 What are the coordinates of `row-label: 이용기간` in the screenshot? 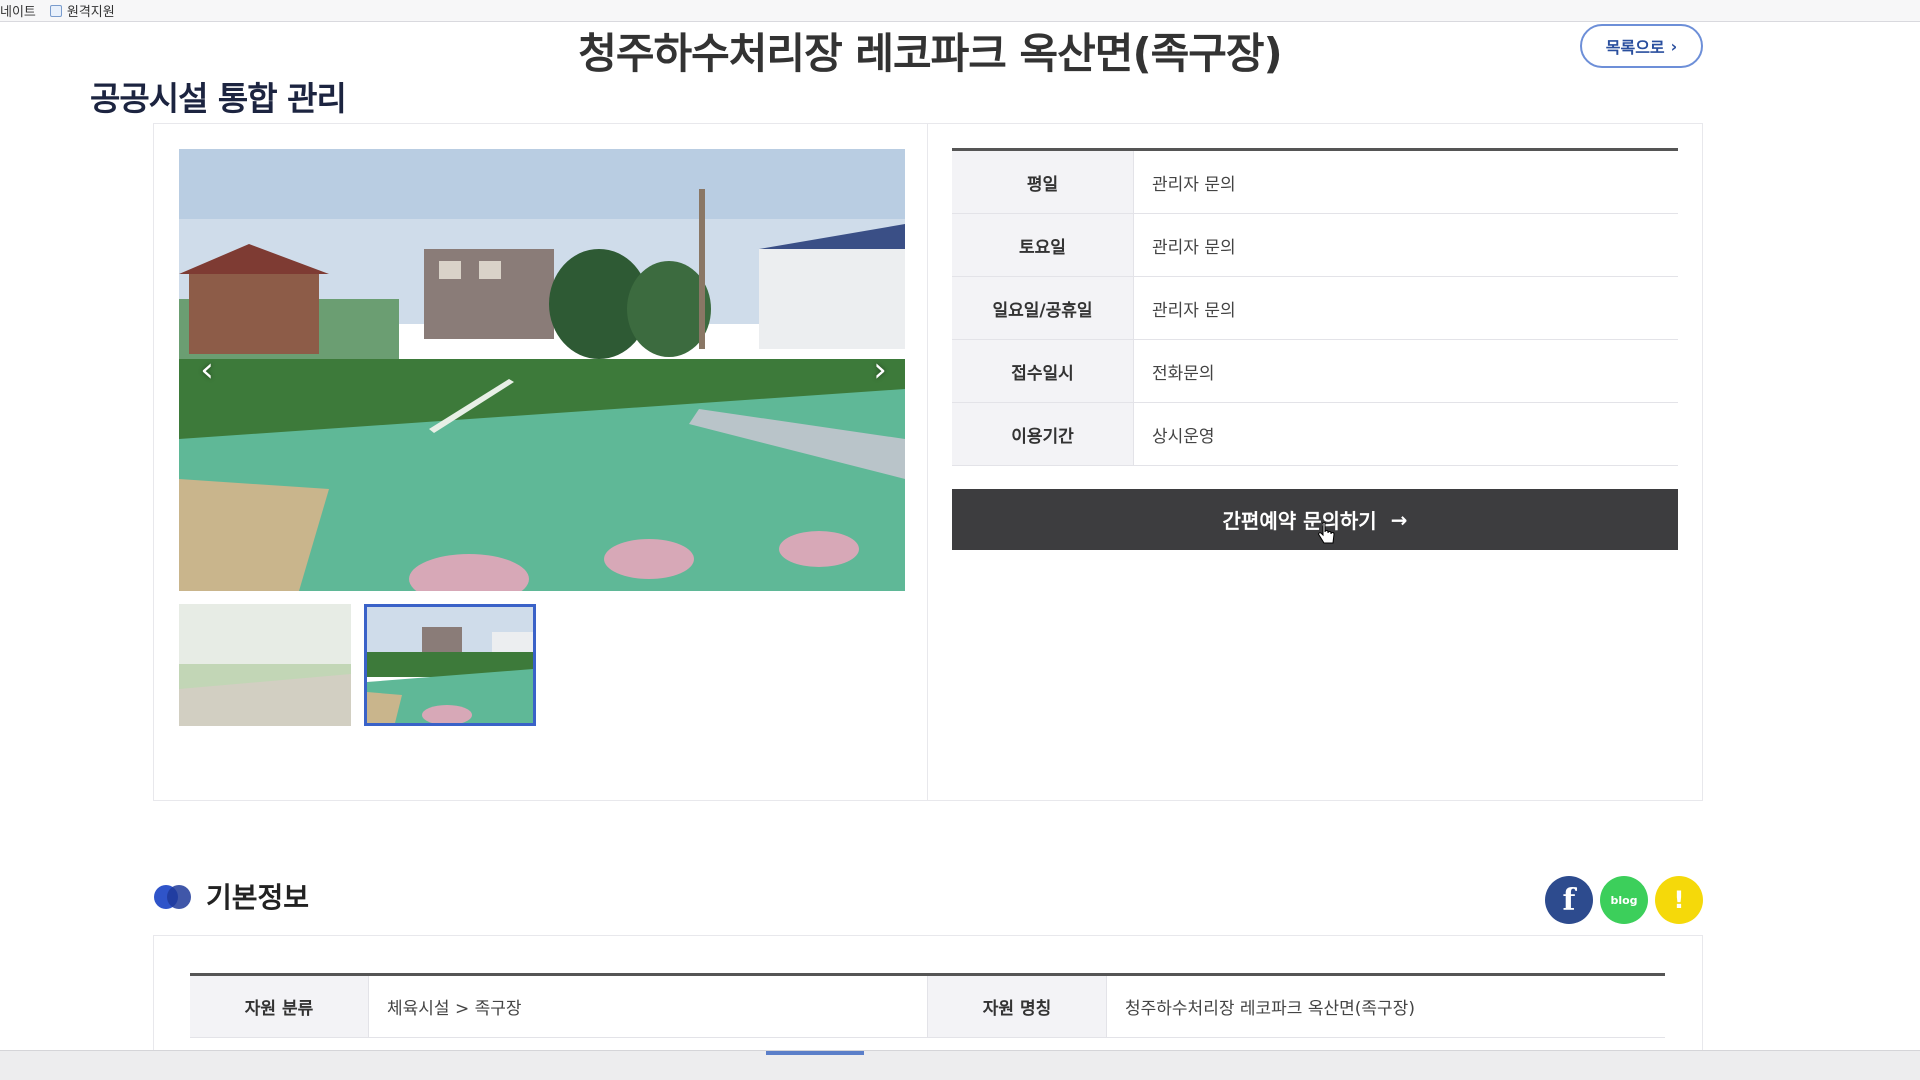 It's located at (1043, 434).